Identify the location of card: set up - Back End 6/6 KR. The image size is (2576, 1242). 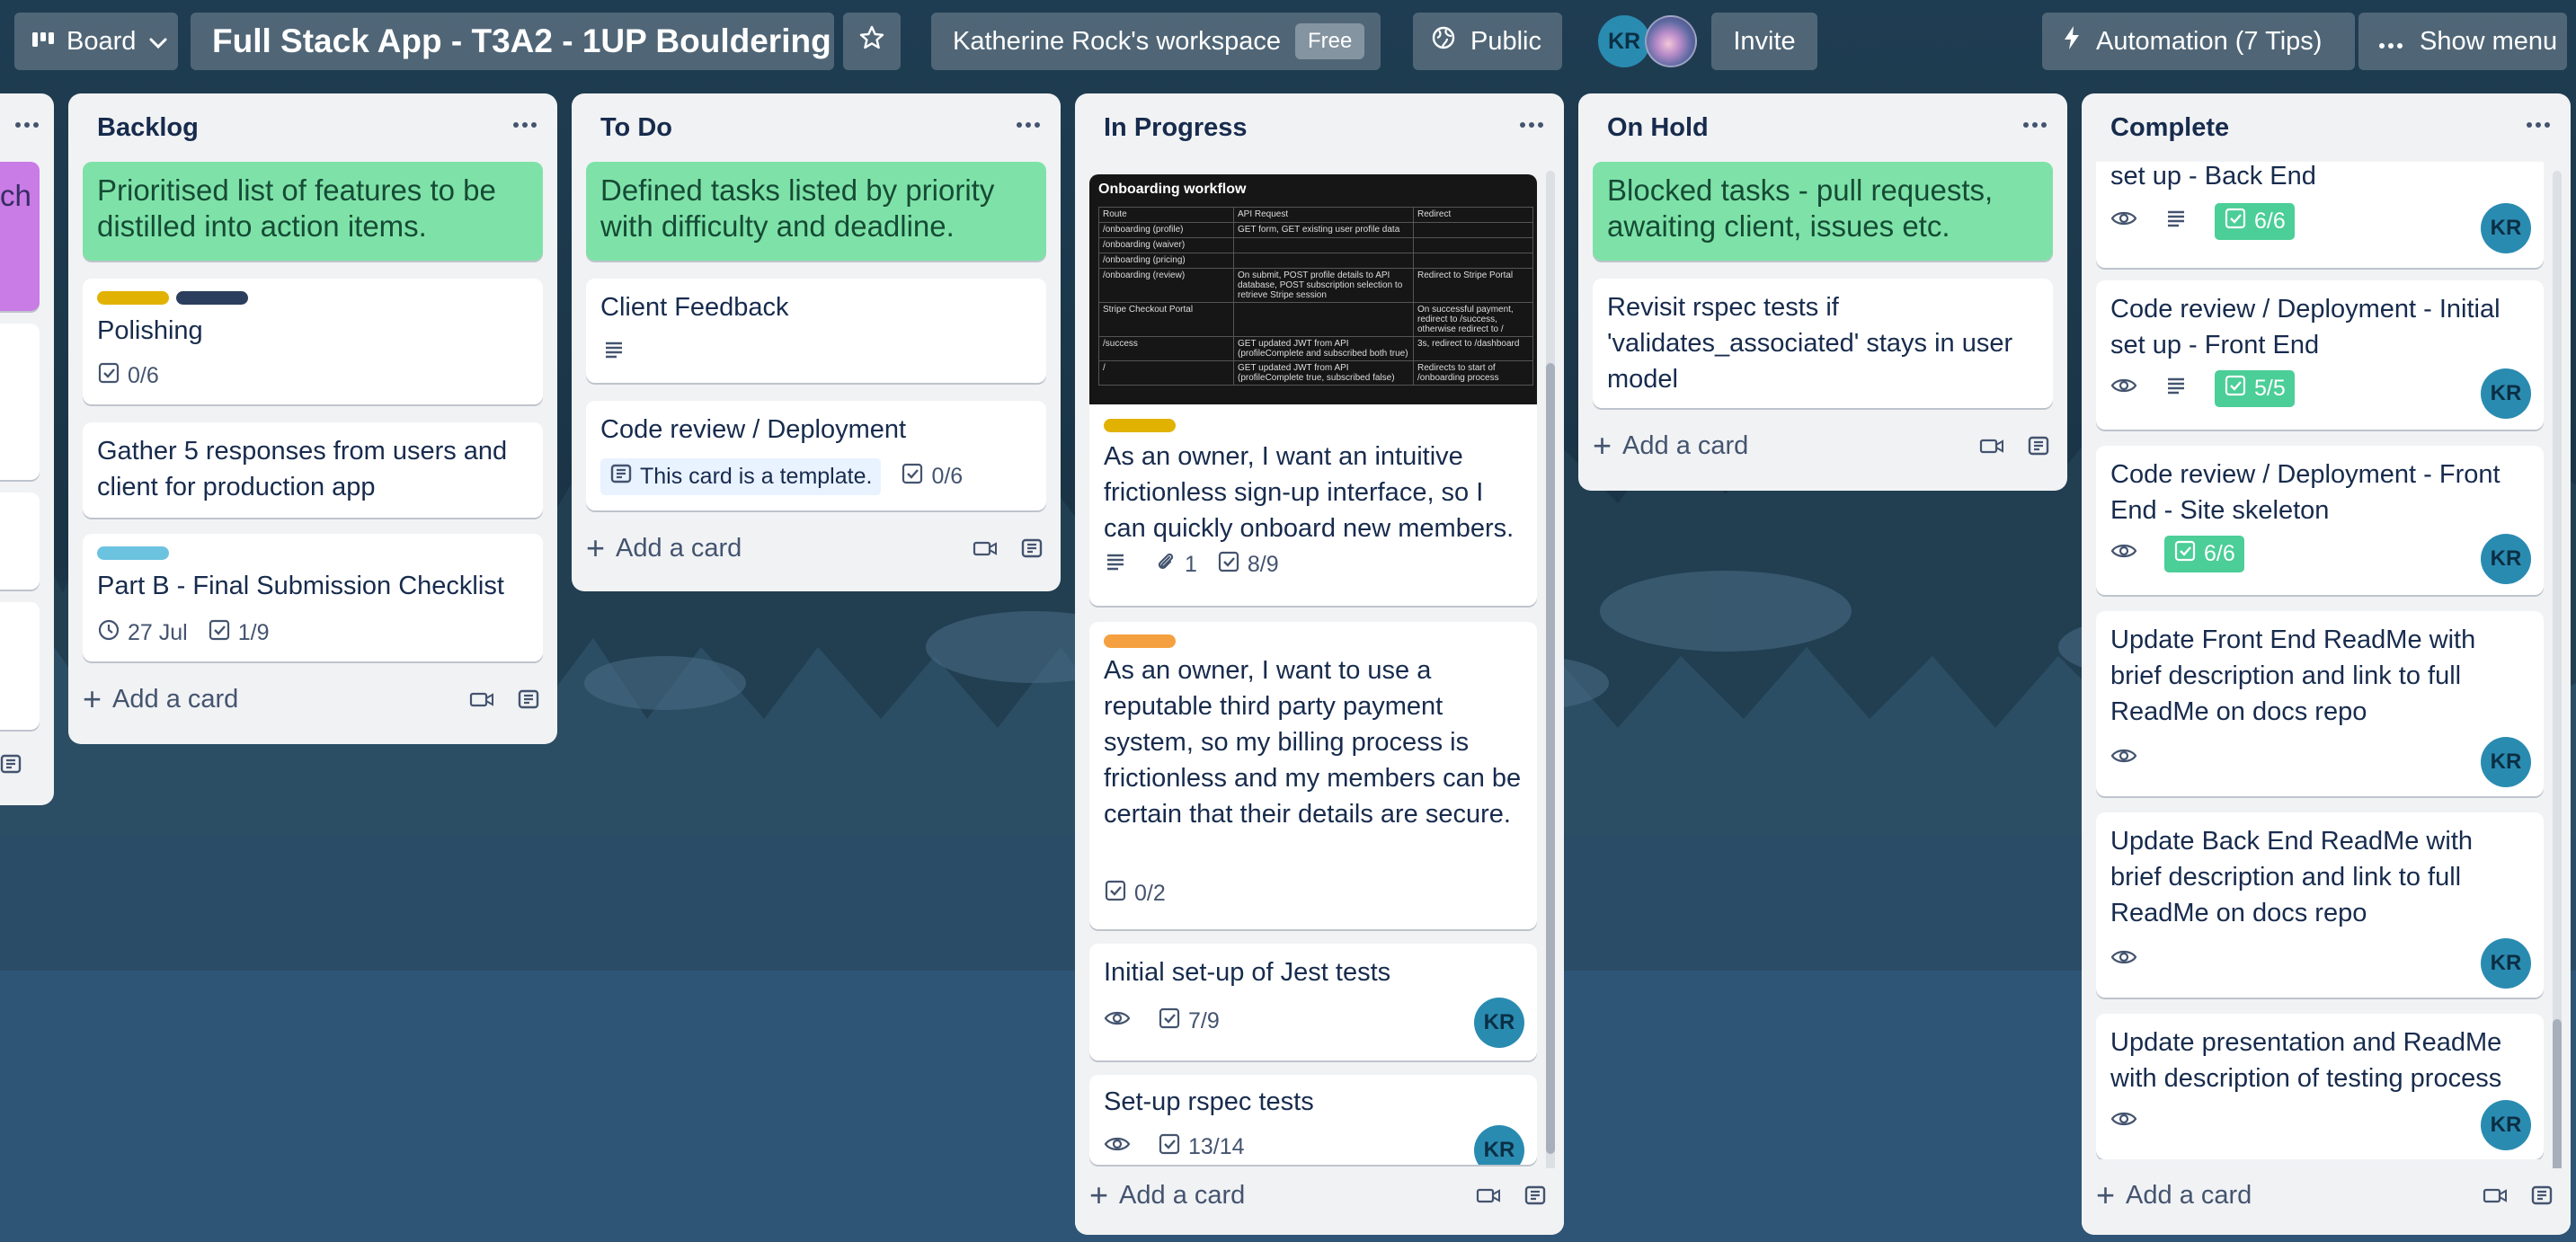
(2320, 215).